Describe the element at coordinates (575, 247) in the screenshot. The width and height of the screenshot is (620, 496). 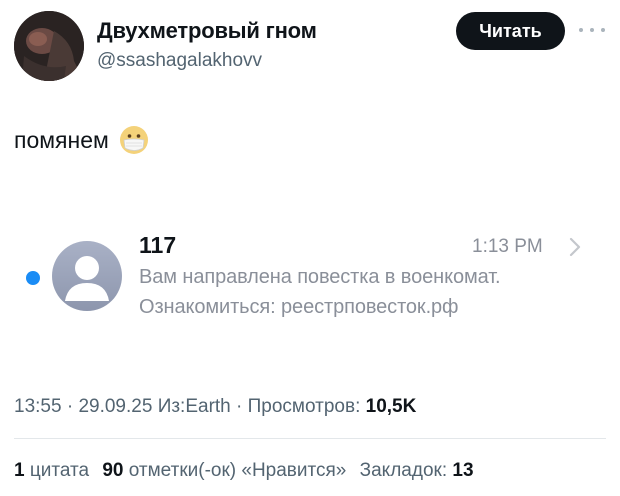
I see `chevron-right-icon` at that location.